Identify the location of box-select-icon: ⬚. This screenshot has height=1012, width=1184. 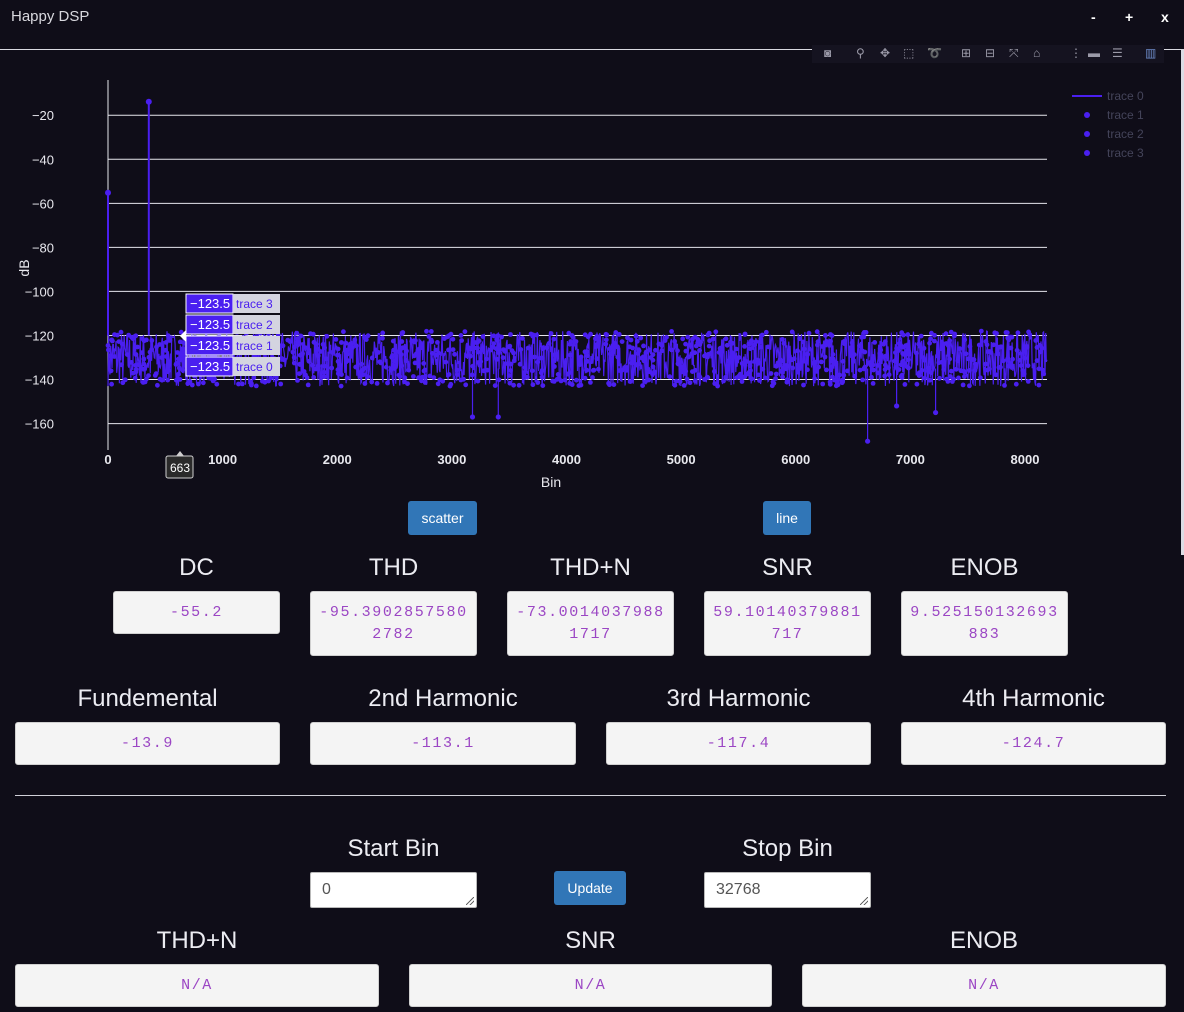
(908, 53).